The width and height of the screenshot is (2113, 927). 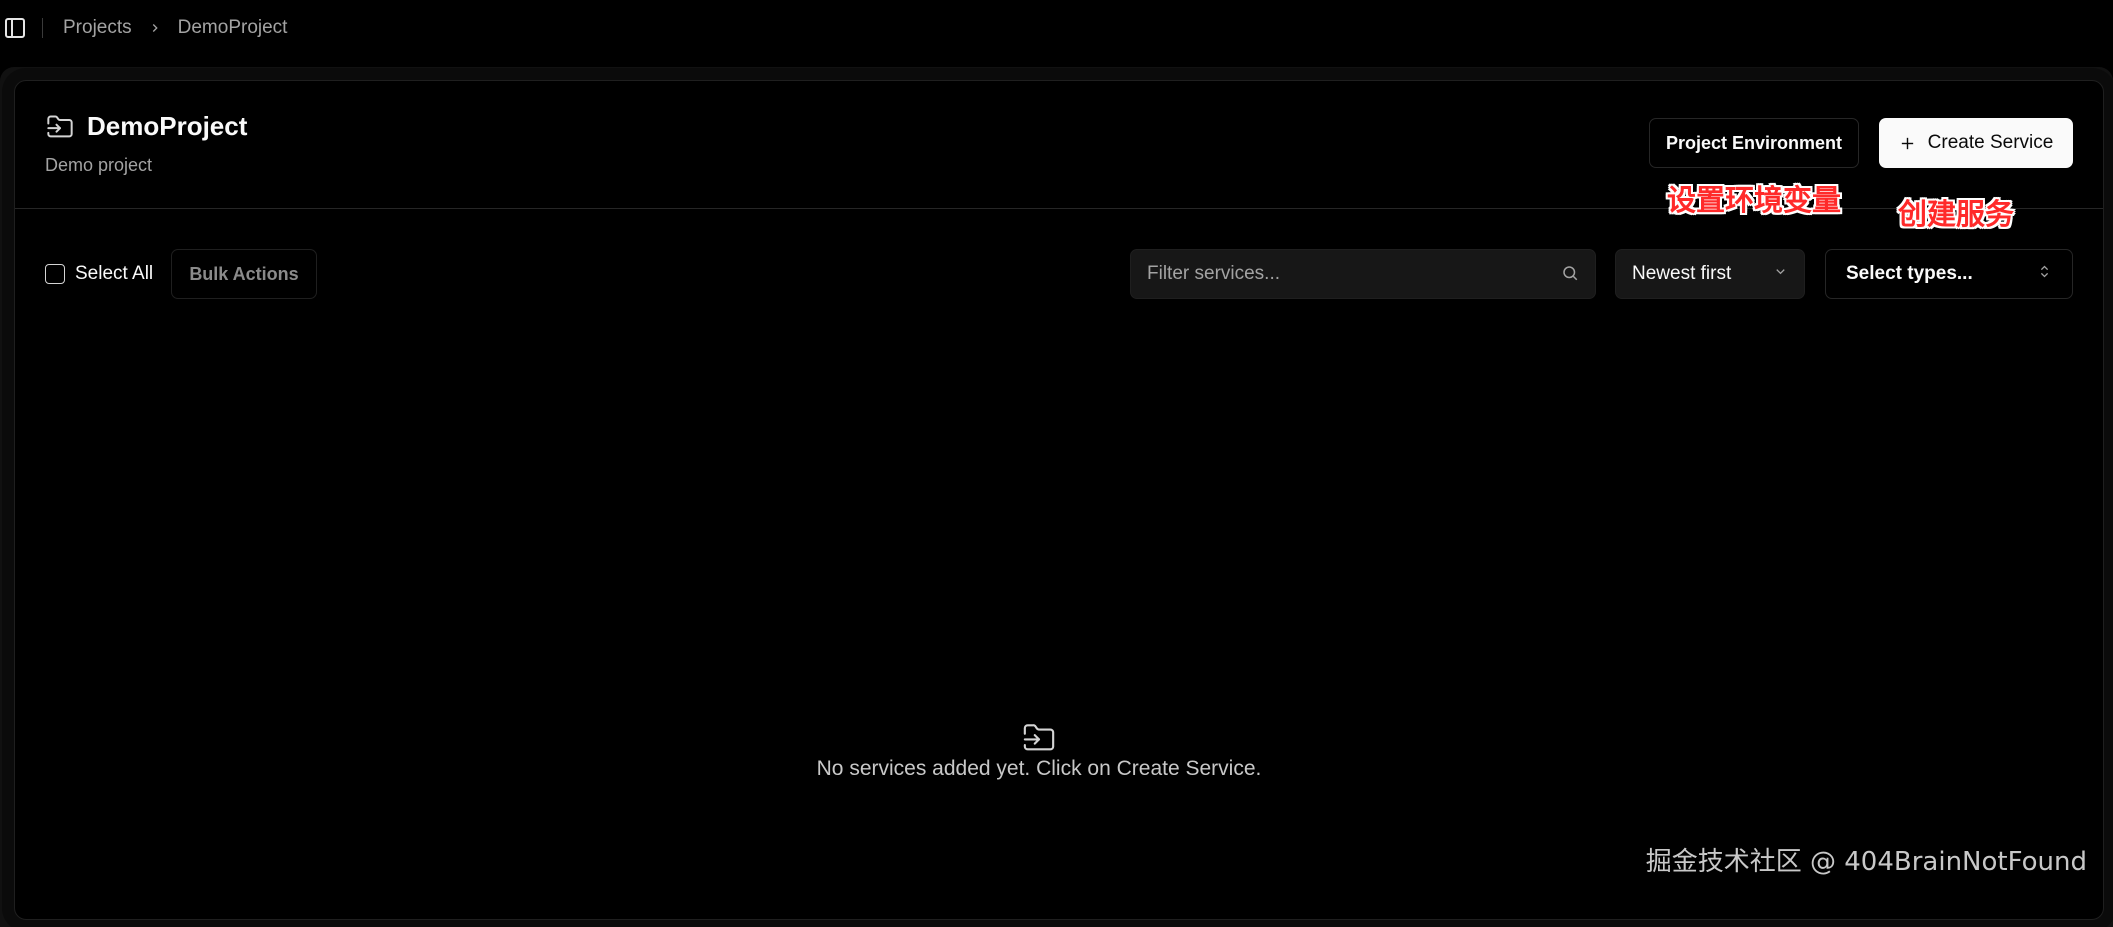 What do you see at coordinates (55, 274) in the screenshot?
I see `checkbox-box` at bounding box center [55, 274].